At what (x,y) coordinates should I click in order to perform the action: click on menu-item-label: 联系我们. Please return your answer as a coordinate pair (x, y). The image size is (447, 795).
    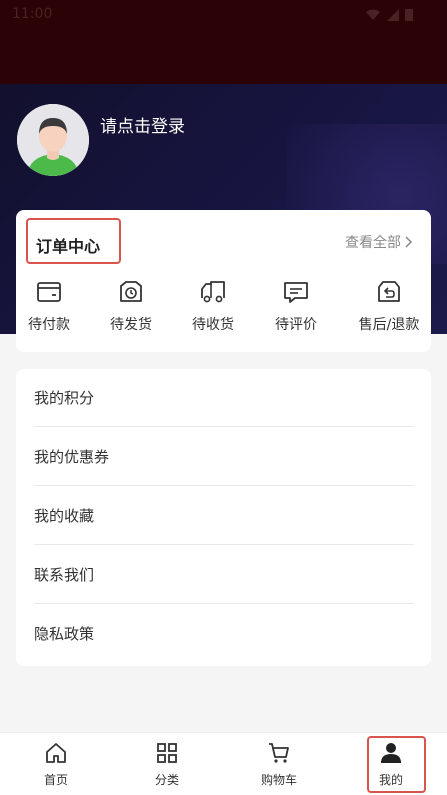
    Looking at the image, I should click on (64, 575).